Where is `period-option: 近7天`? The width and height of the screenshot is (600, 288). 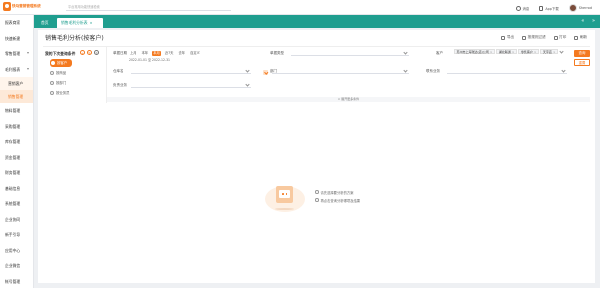 period-option: 近7天 is located at coordinates (169, 53).